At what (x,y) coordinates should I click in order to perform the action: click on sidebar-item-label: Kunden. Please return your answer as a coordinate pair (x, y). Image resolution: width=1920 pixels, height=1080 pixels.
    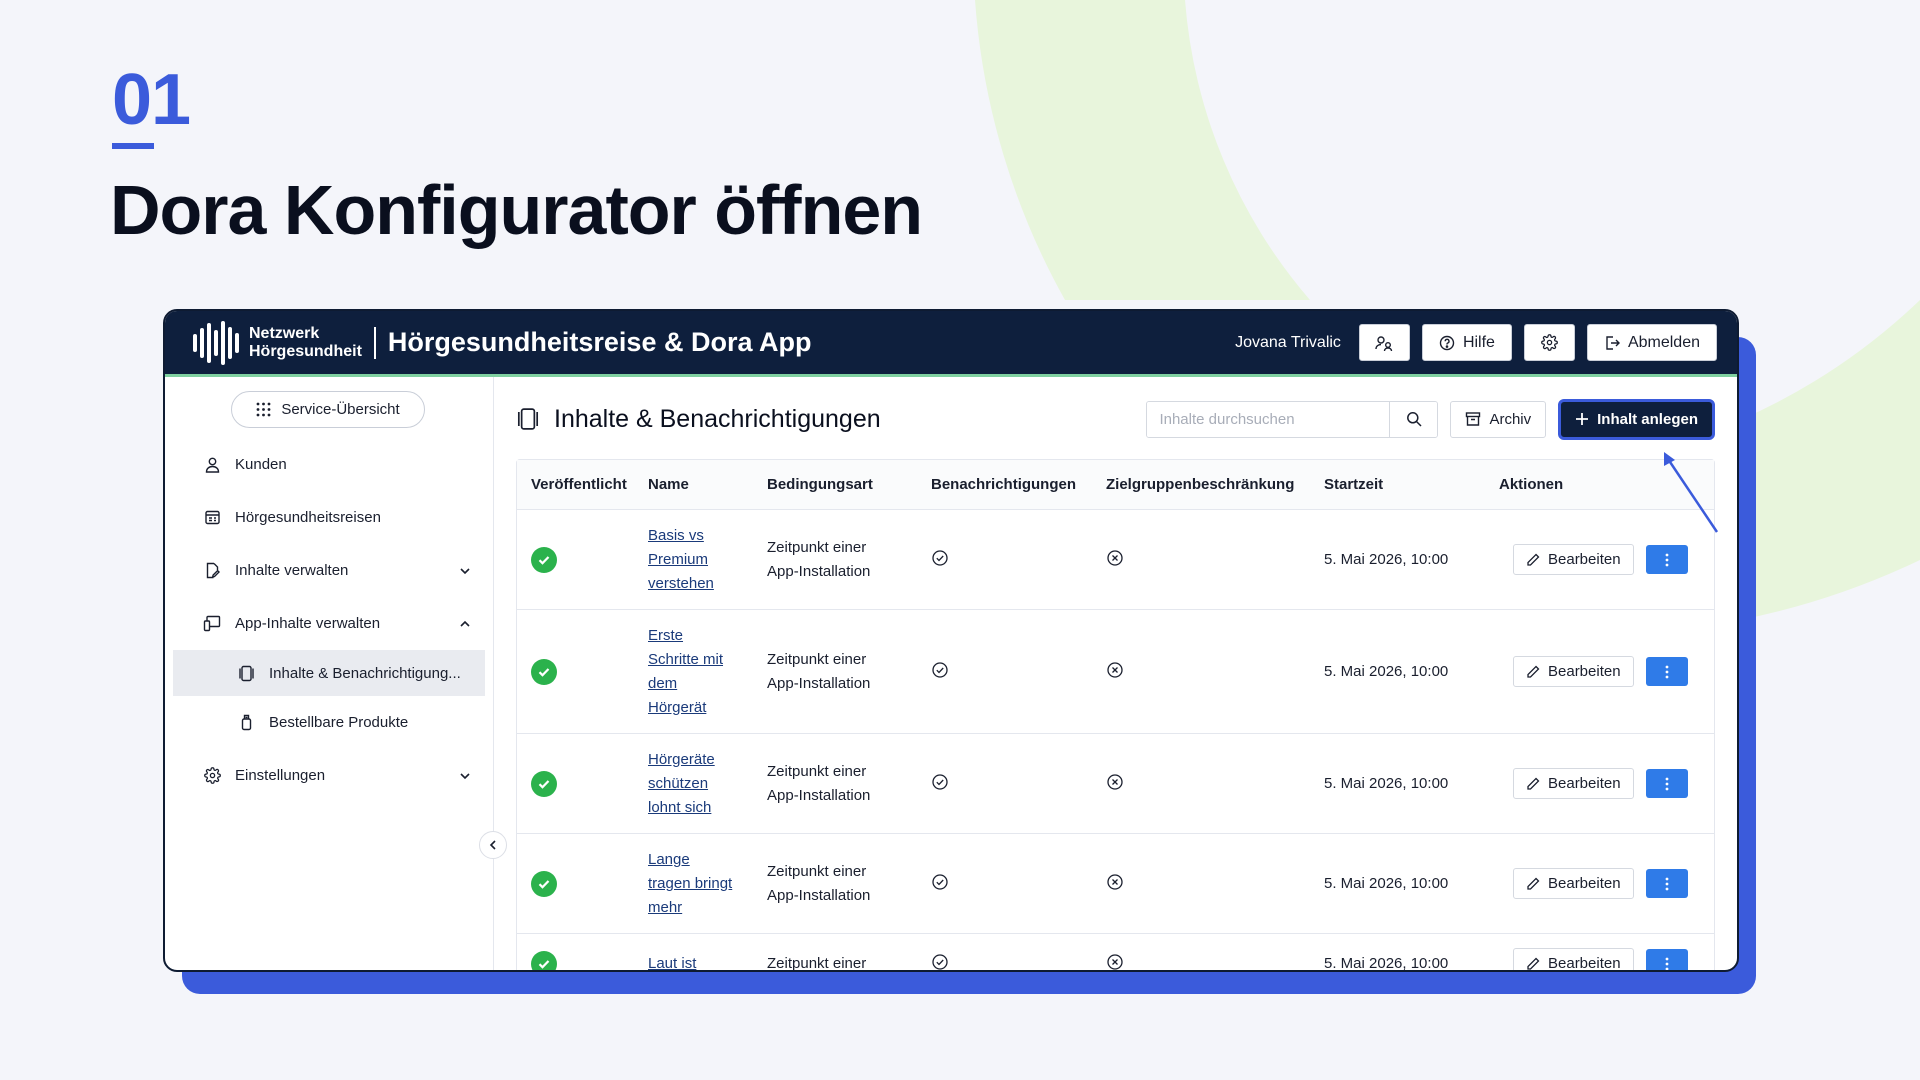
    Looking at the image, I should click on (261, 464).